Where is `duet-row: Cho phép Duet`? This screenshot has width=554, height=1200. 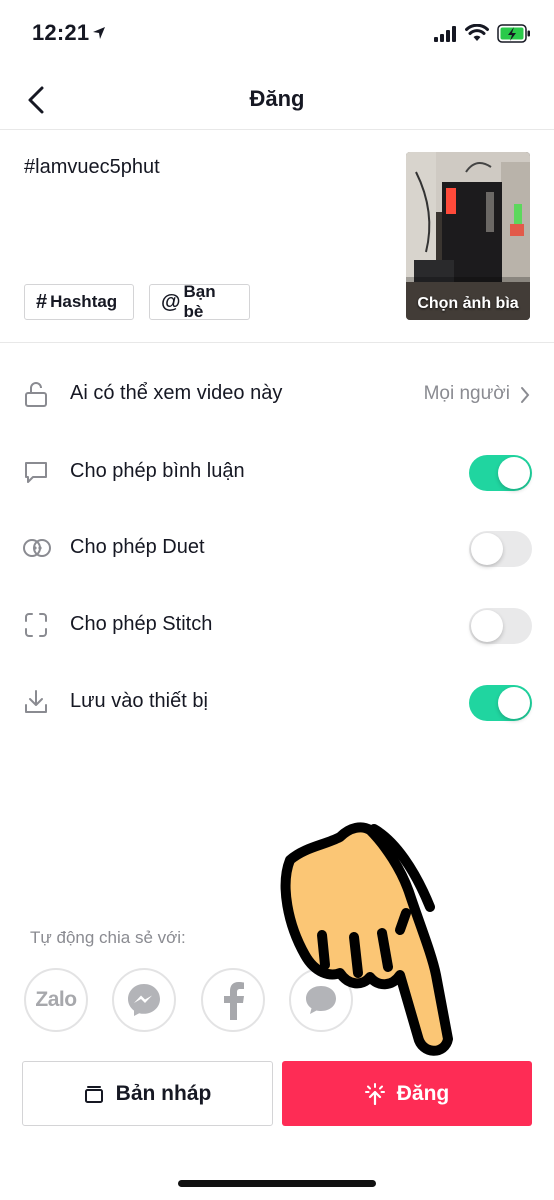
duet-row: Cho phép Duet is located at coordinates (277, 548).